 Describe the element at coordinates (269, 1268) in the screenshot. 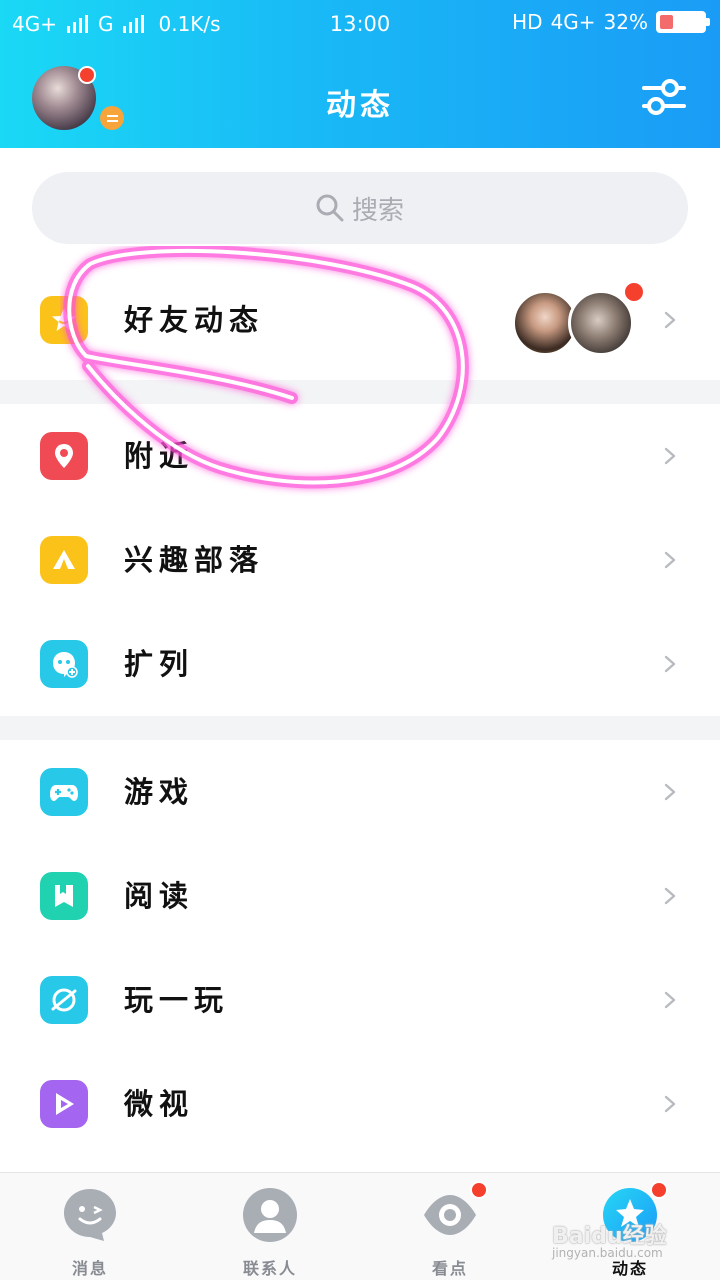

I see `tab-label: 联系人` at that location.